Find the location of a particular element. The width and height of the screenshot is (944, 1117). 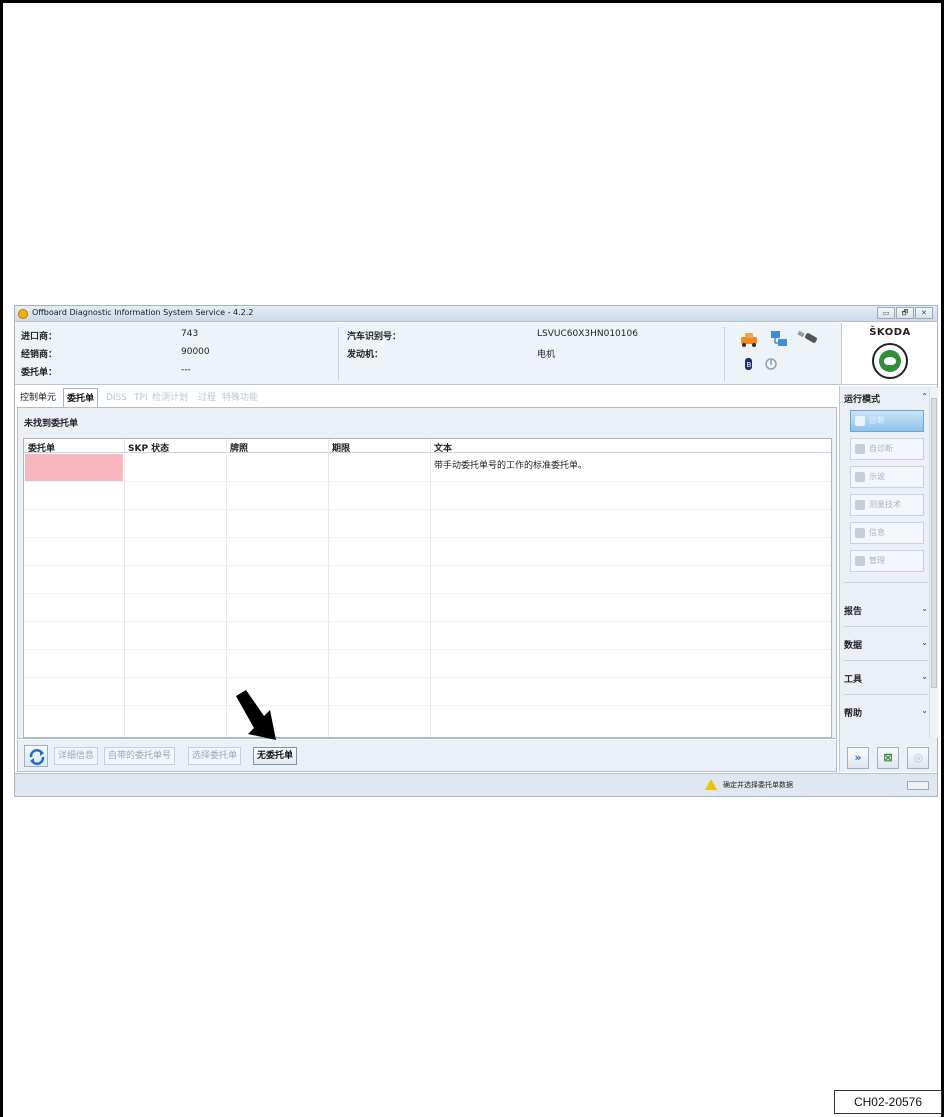

info-label: 信息 is located at coordinates (877, 532).